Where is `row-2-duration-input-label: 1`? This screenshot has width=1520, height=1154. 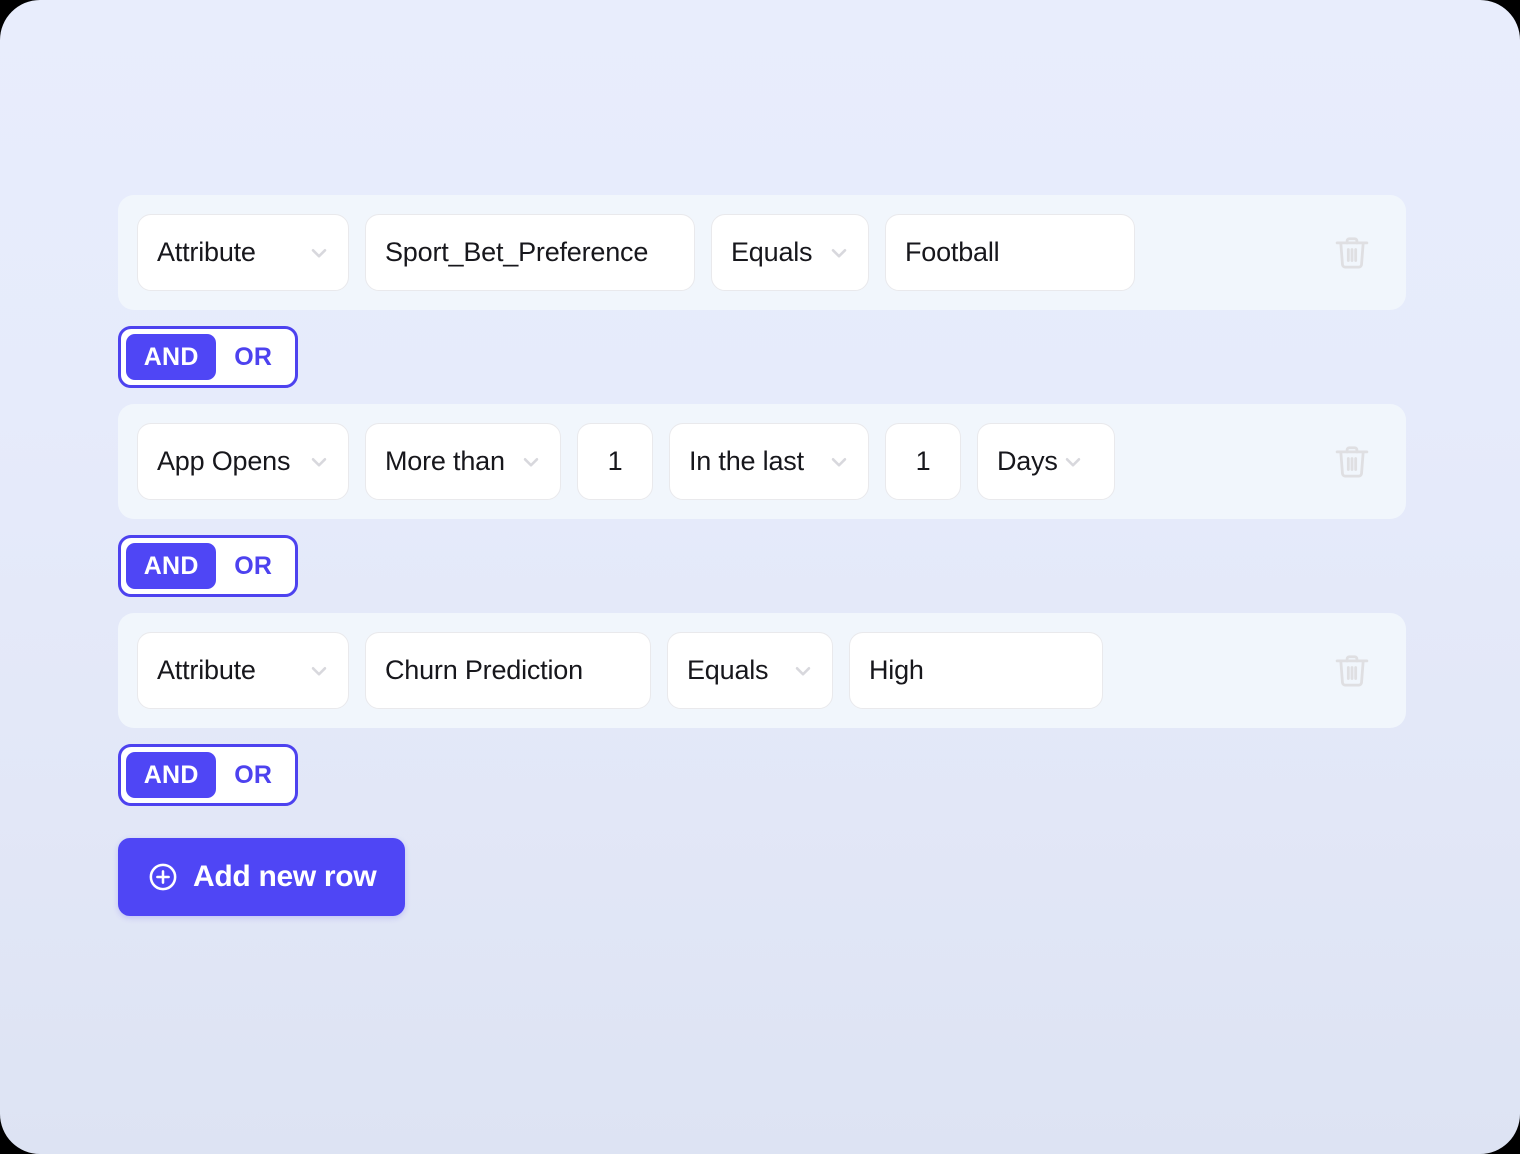 row-2-duration-input-label: 1 is located at coordinates (923, 461).